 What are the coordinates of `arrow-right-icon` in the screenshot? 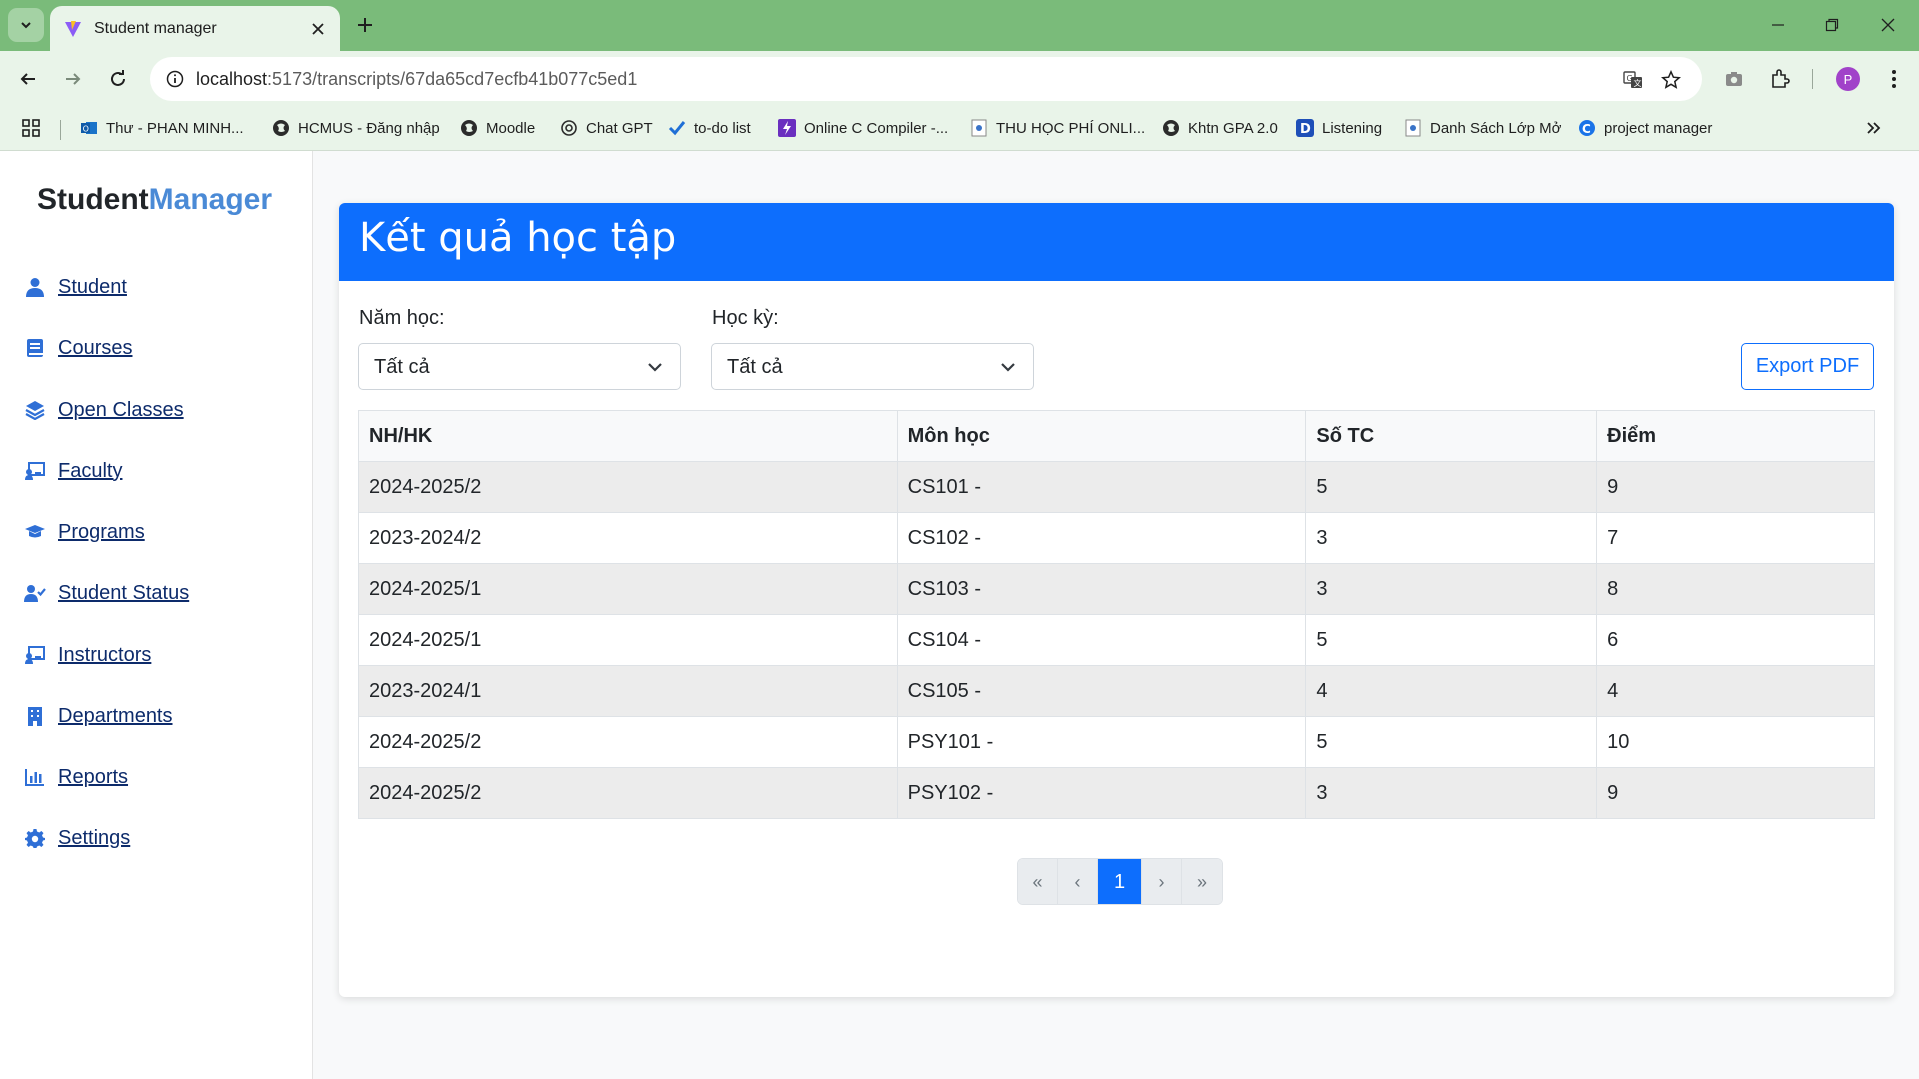 It's located at (73, 79).